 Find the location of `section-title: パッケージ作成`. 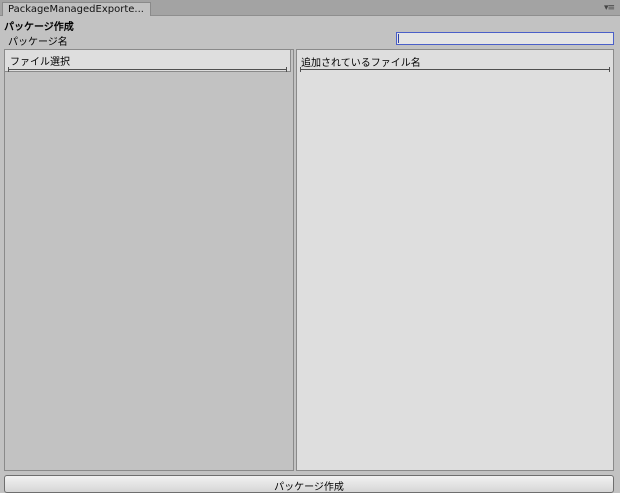

section-title: パッケージ作成 is located at coordinates (39, 27).